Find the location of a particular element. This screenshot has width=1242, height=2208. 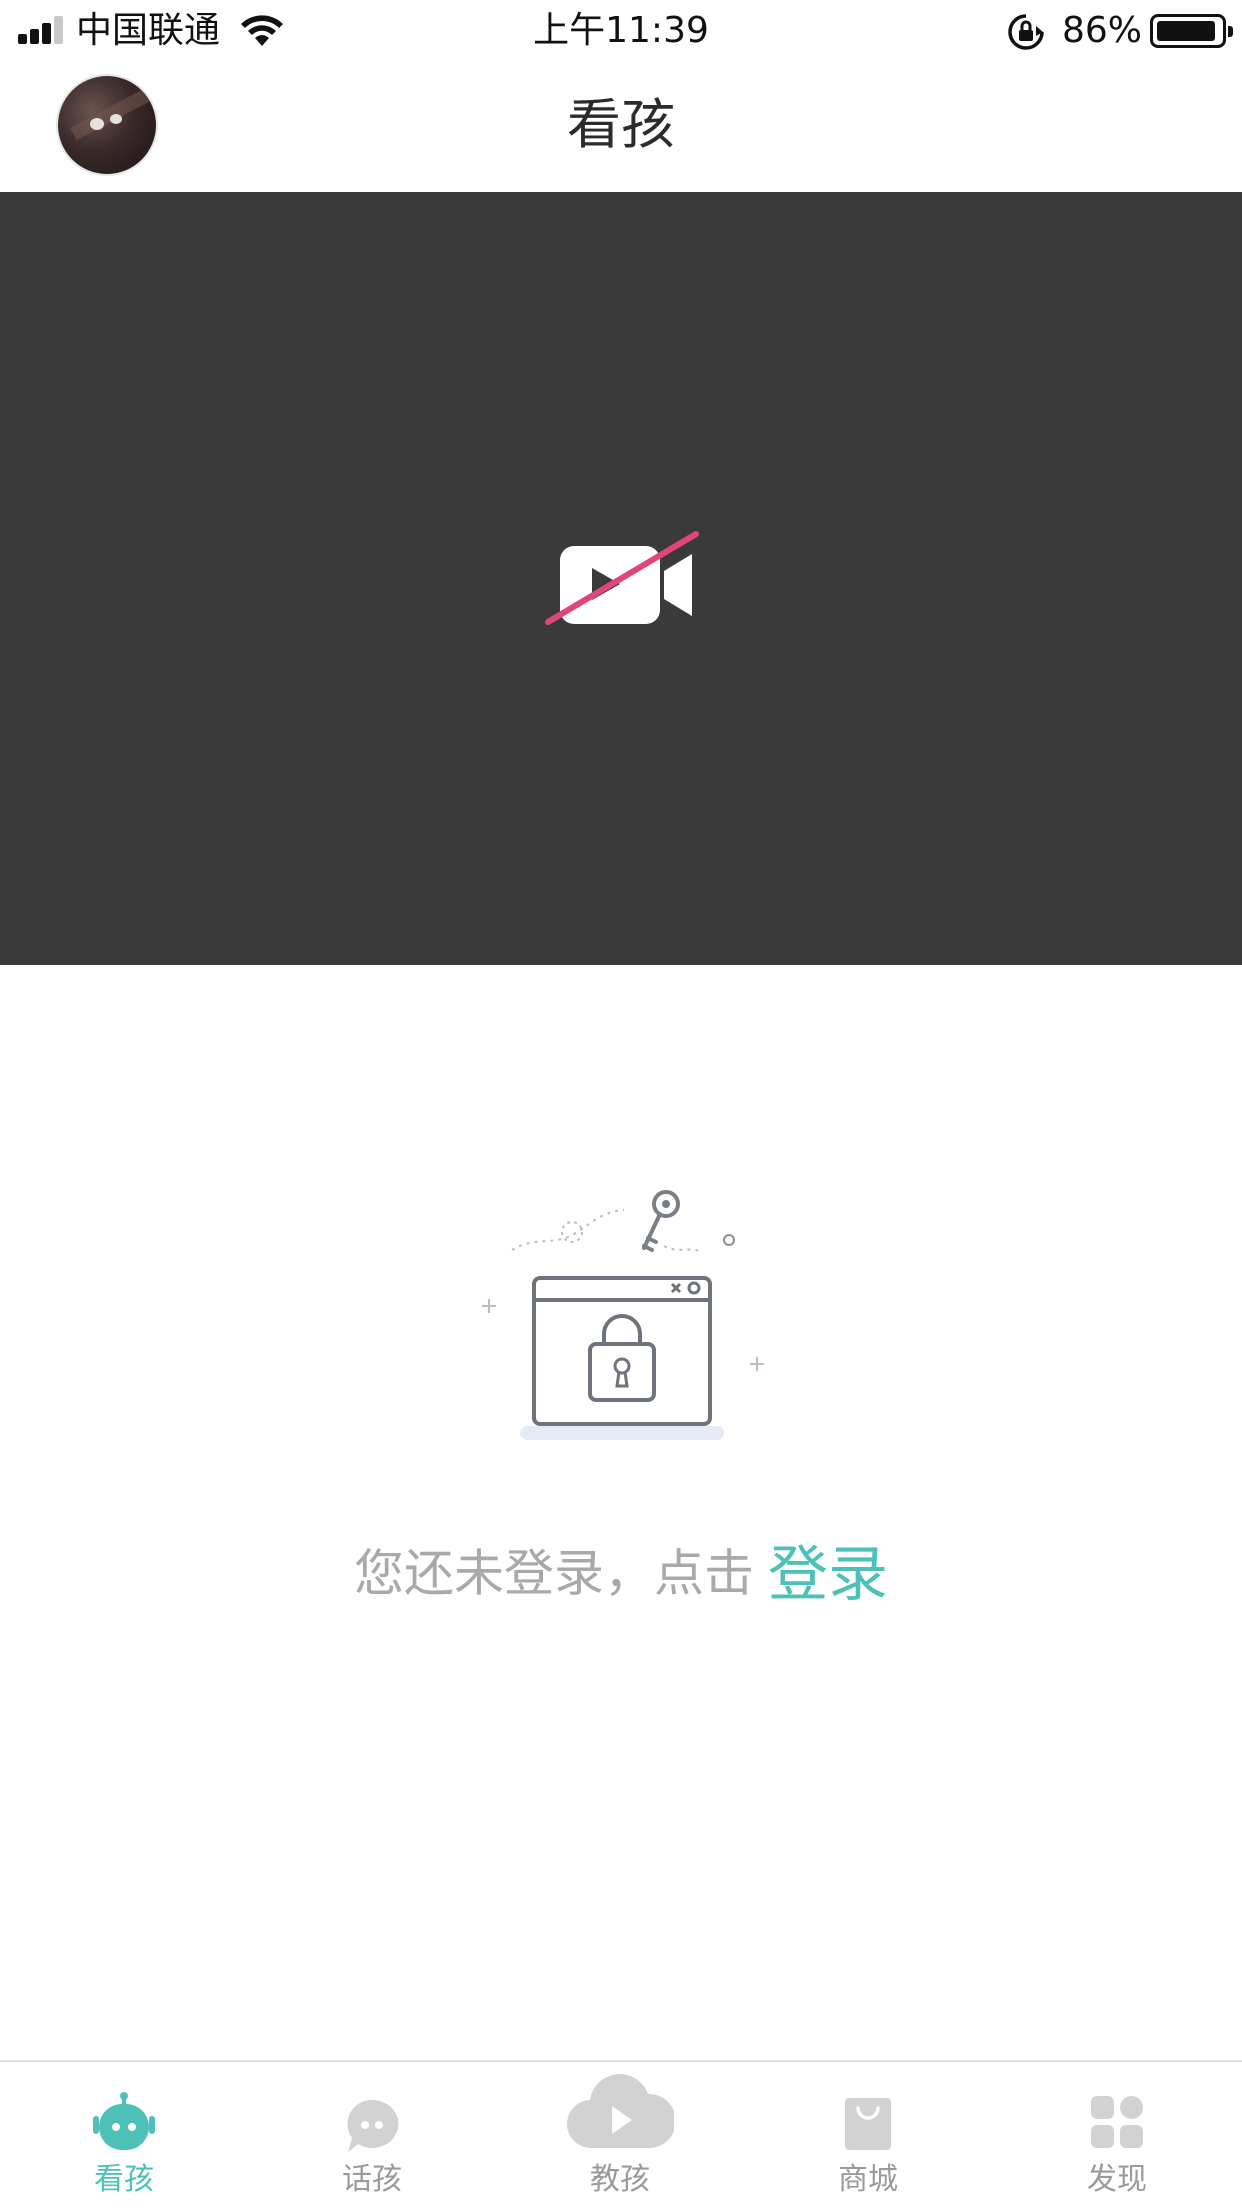

login-prompt-text: 您还未登录，点击 is located at coordinates (554, 1573).